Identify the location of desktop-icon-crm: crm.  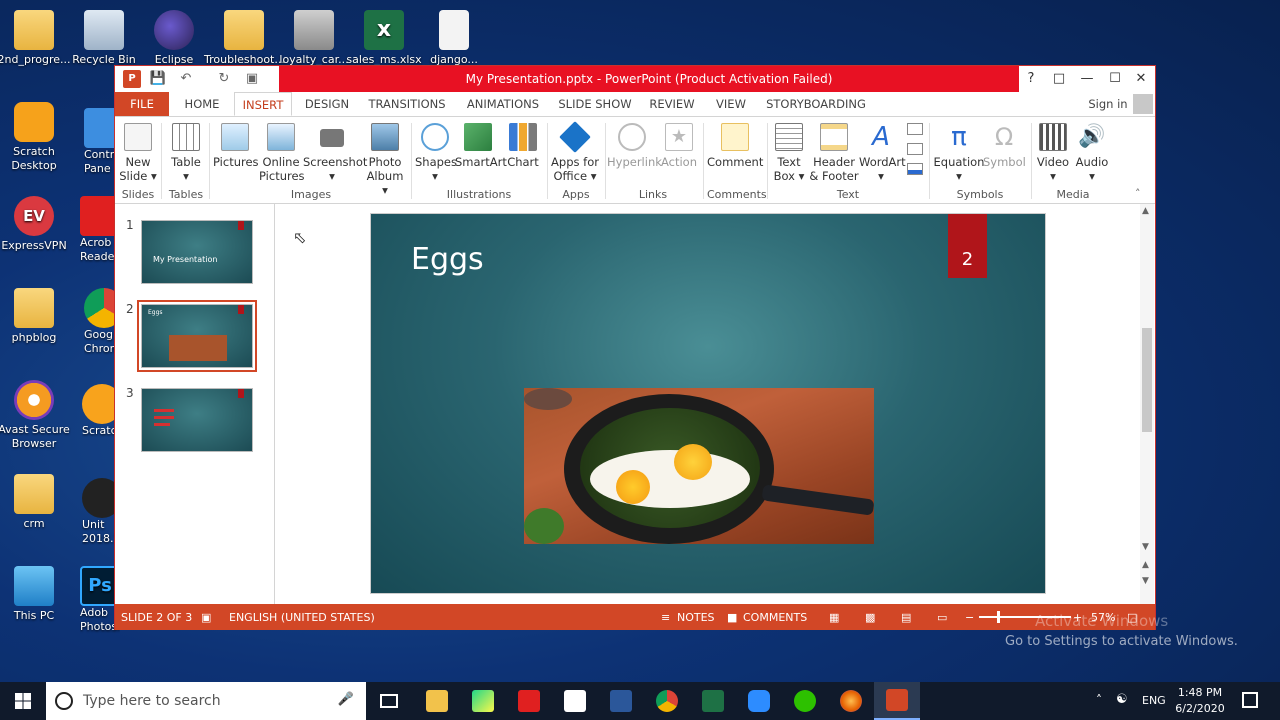
(37, 502).